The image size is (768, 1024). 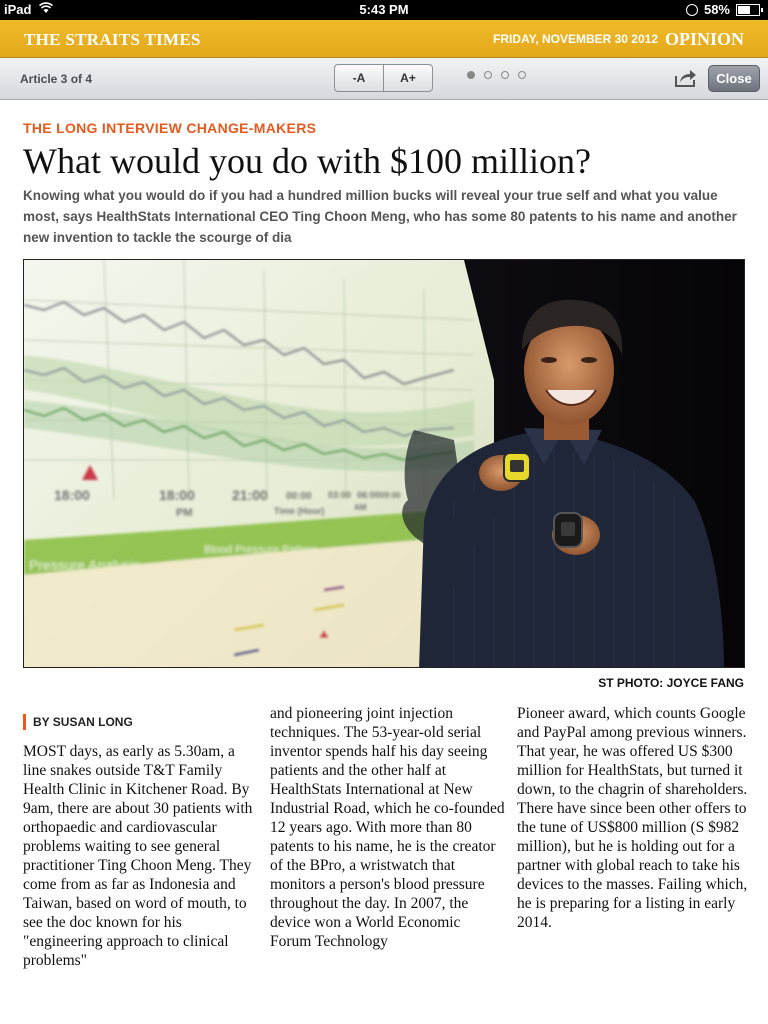 I want to click on article-headline: What would you do with $100 million?, so click(x=307, y=161).